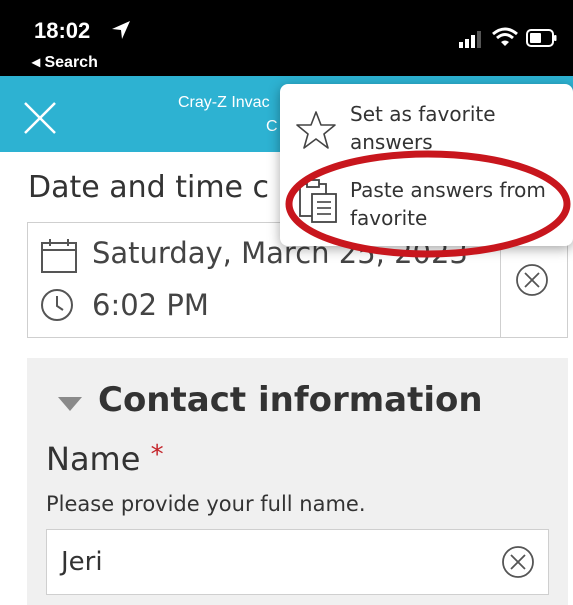 The width and height of the screenshot is (573, 605). What do you see at coordinates (224, 102) in the screenshot?
I see `survey-title: Cray-Z Invac` at bounding box center [224, 102].